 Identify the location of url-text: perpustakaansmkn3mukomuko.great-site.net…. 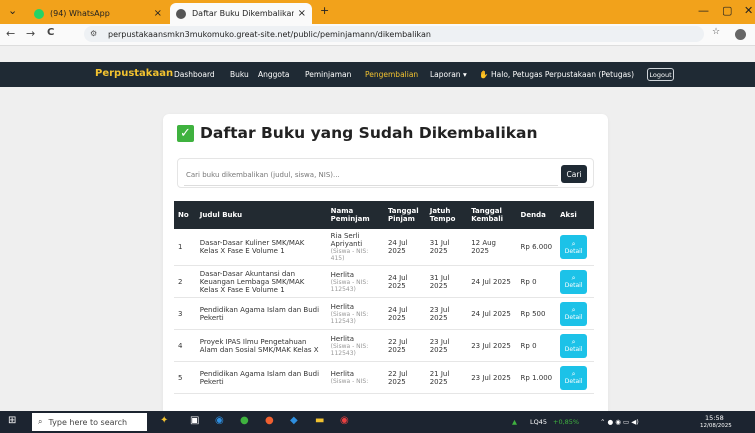
(269, 34).